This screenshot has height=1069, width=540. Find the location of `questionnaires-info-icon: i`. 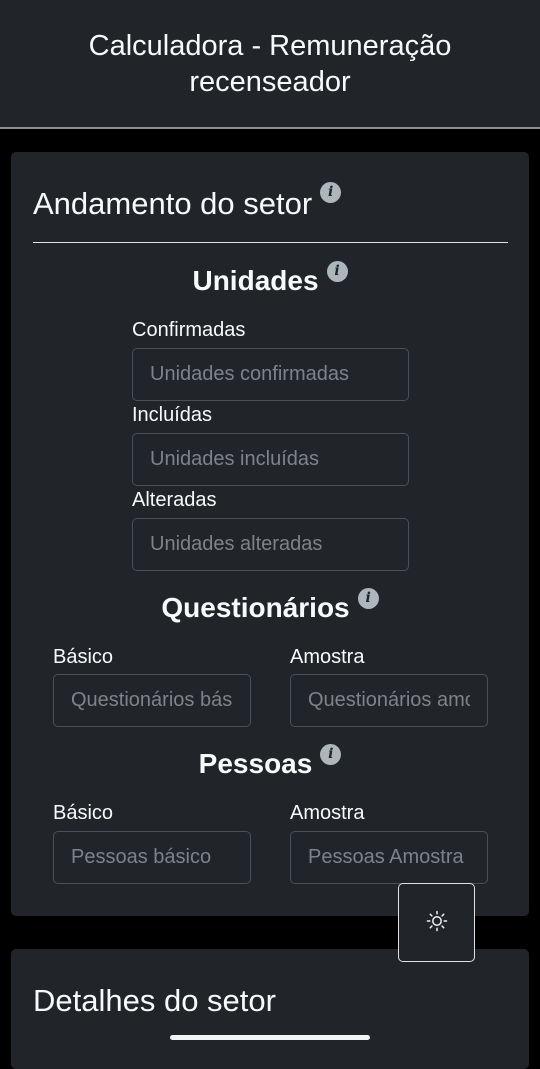

questionnaires-info-icon: i is located at coordinates (368, 598).